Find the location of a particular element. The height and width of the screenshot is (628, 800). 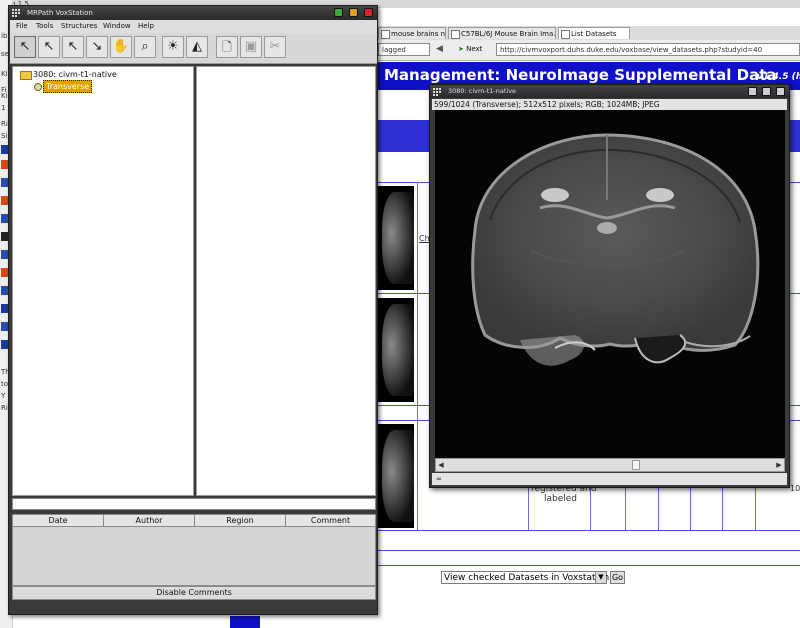

save-disk-icon: ▣ is located at coordinates (251, 47).